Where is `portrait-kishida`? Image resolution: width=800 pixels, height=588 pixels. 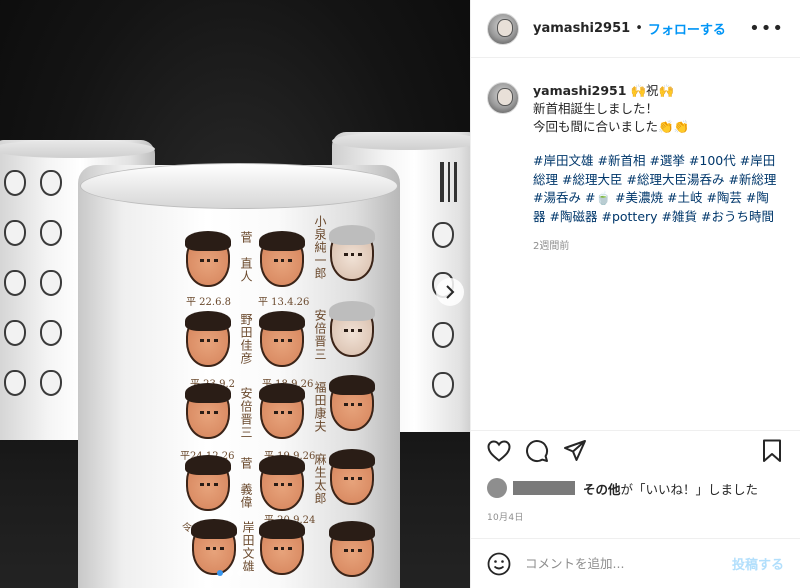 portrait-kishida is located at coordinates (214, 547).